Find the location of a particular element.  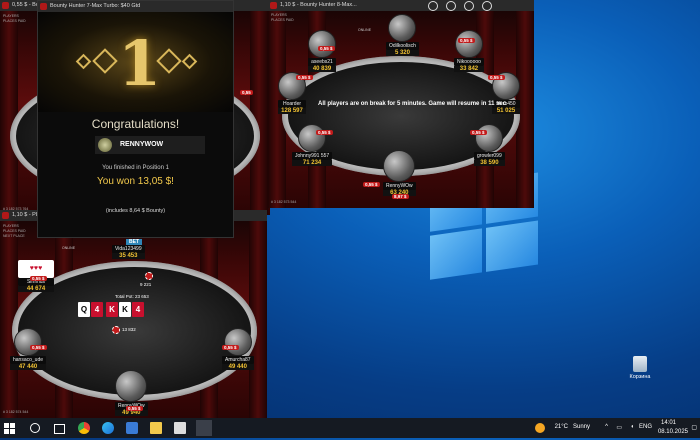

recycle-bin-icon is located at coordinates (640, 364).